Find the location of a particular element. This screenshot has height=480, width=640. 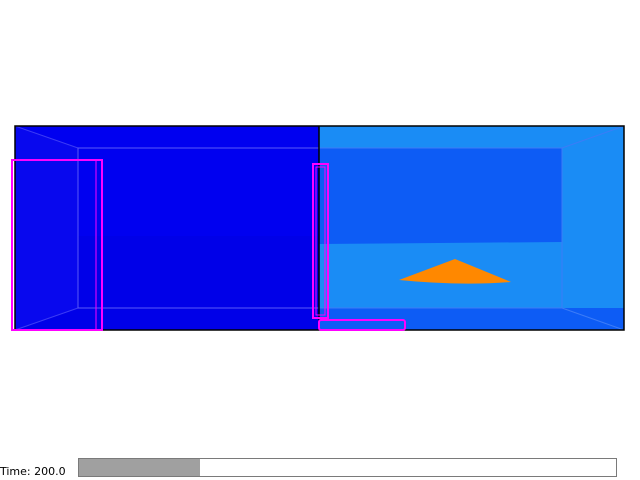

time-progress-bar is located at coordinates (347, 467).